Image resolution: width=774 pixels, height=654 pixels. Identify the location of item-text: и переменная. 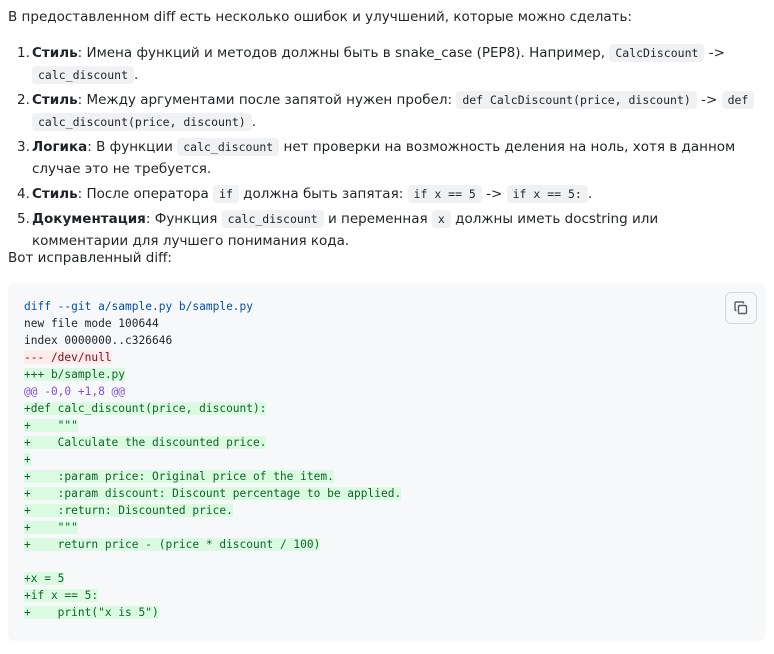
(377, 219).